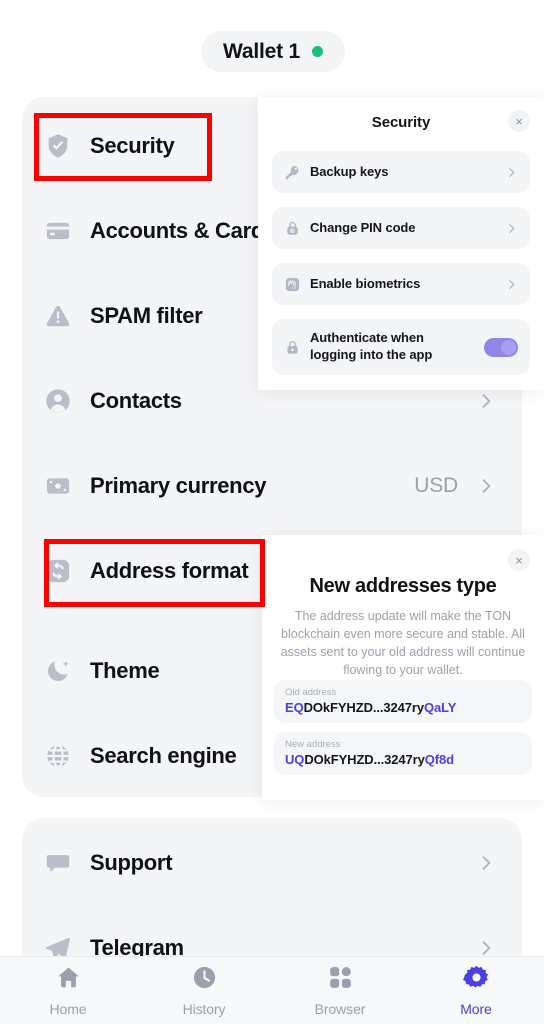  I want to click on sidebar-item-label: SPAM filter, so click(146, 315).